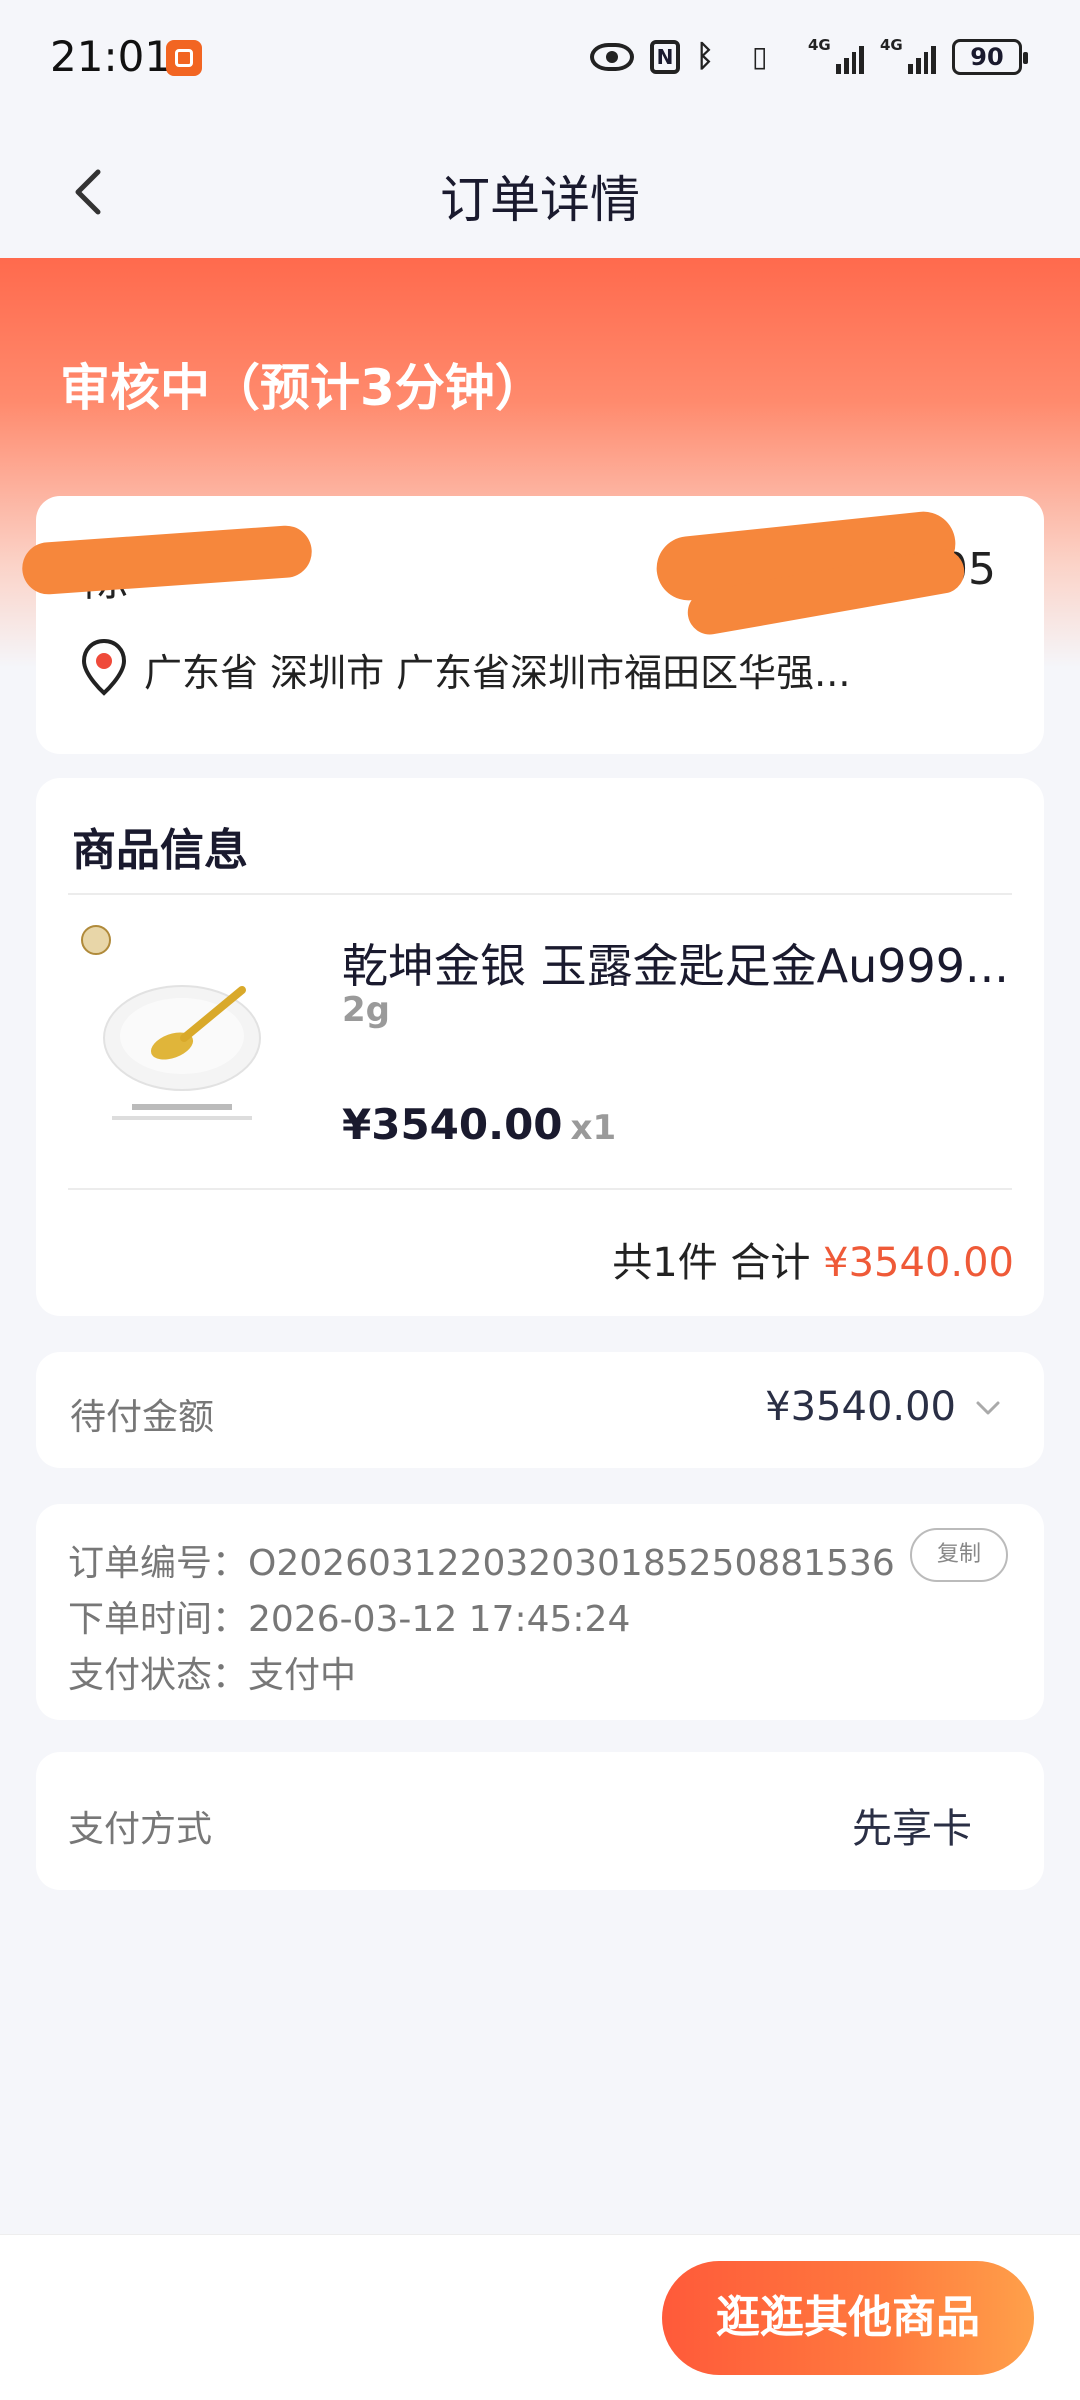  Describe the element at coordinates (959, 1555) in the screenshot. I see `copy-order-number-button: 复制` at that location.